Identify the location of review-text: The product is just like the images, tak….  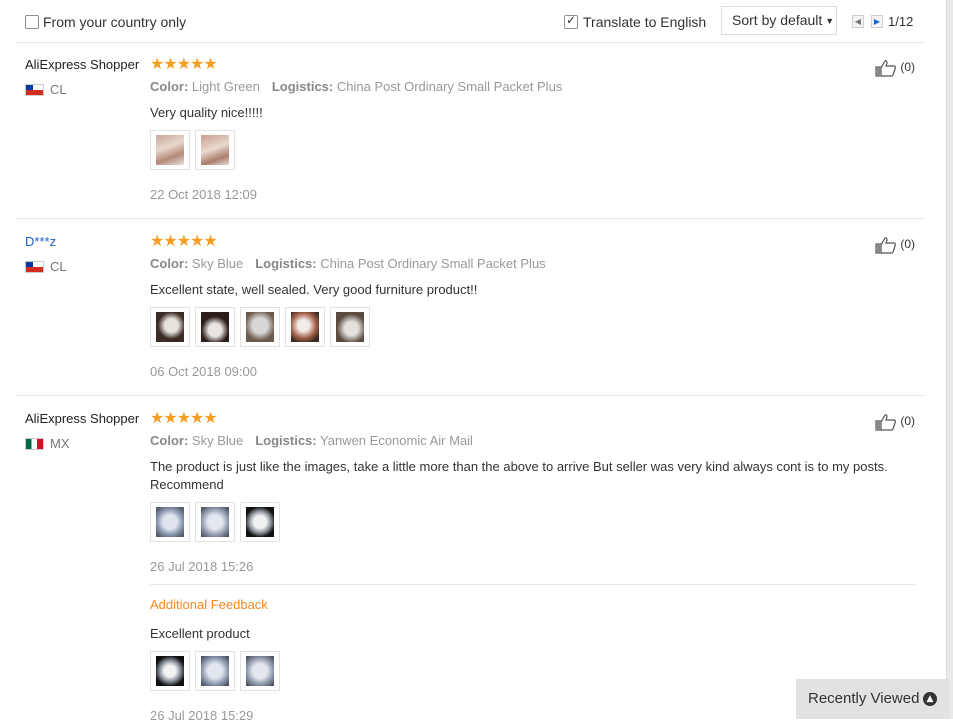
(519, 475).